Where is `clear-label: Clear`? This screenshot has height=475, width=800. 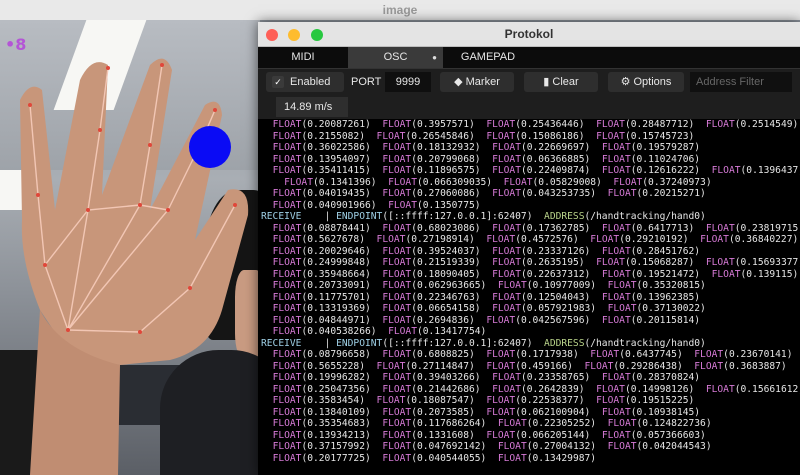 clear-label: Clear is located at coordinates (565, 82).